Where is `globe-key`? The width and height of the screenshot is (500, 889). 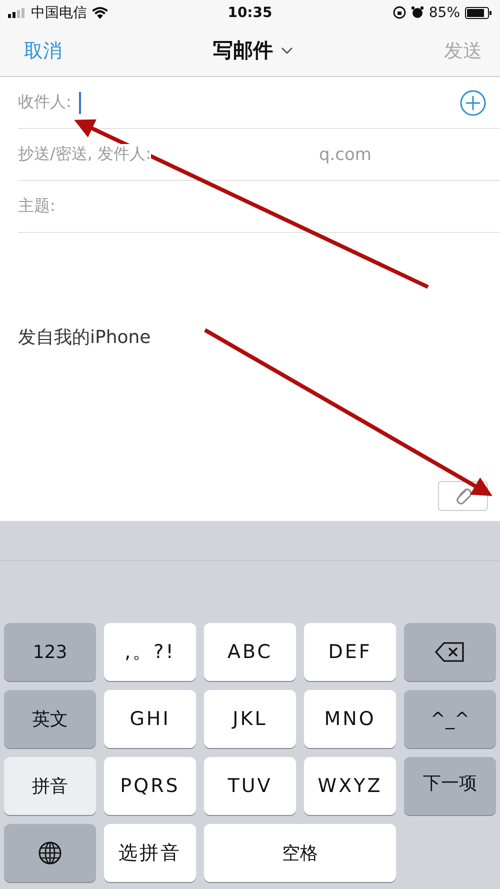 globe-key is located at coordinates (50, 853).